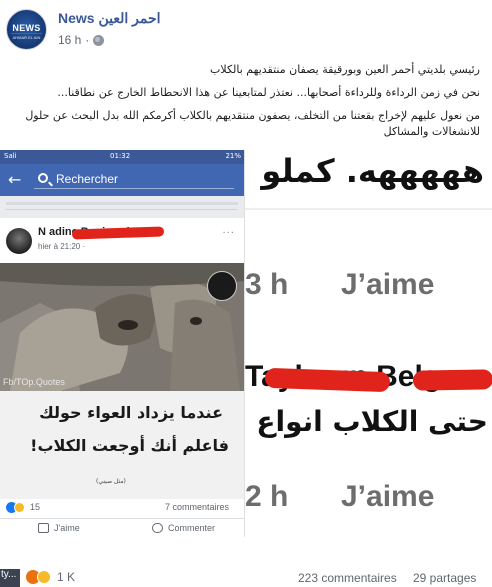 This screenshot has width=492, height=587. I want to click on post-timestamp: 16 h, so click(69, 40).